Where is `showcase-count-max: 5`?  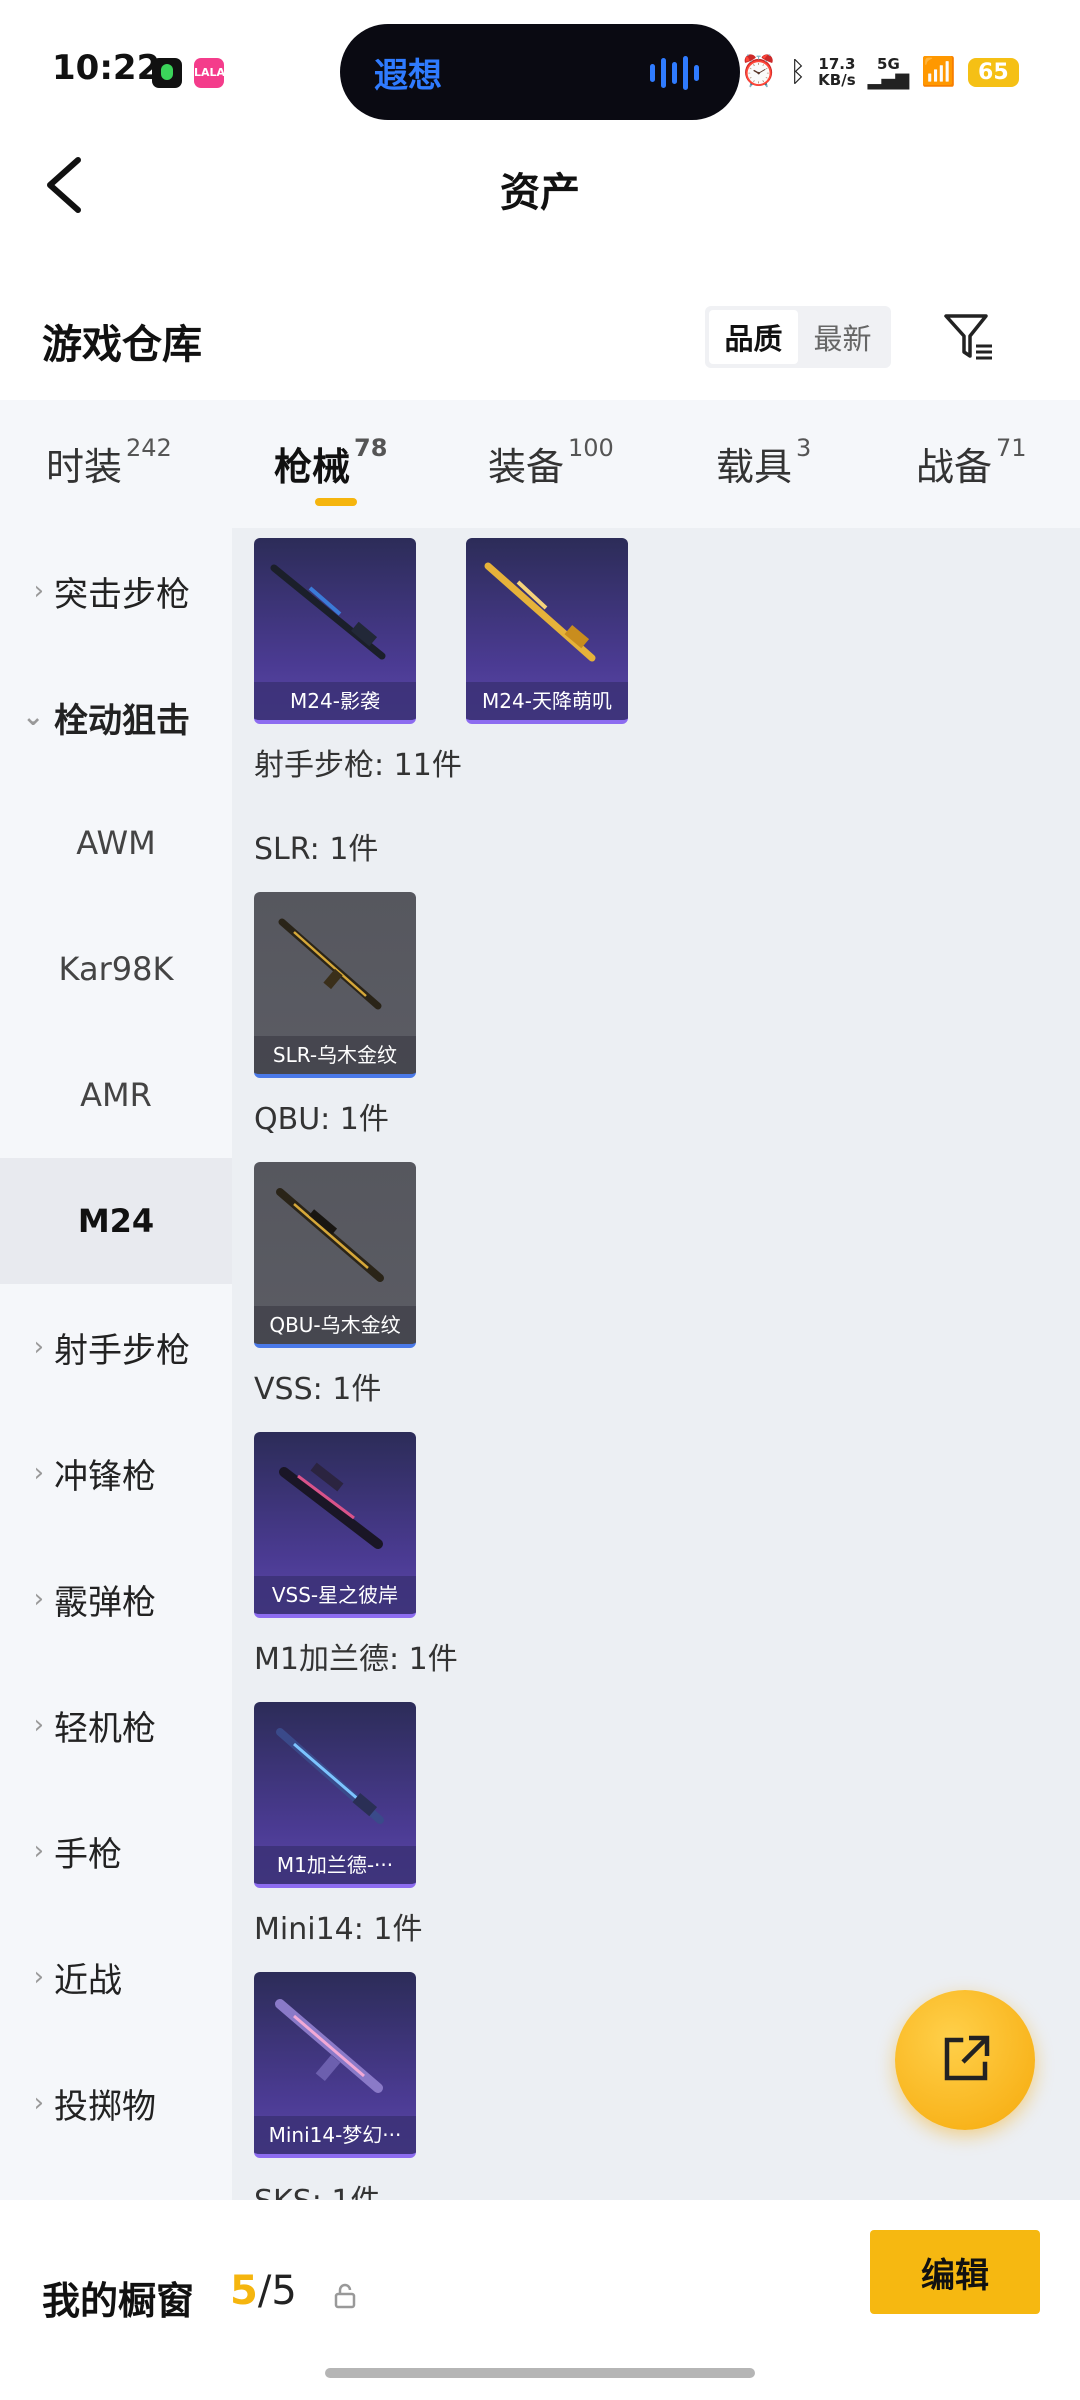 showcase-count-max: 5 is located at coordinates (284, 2291).